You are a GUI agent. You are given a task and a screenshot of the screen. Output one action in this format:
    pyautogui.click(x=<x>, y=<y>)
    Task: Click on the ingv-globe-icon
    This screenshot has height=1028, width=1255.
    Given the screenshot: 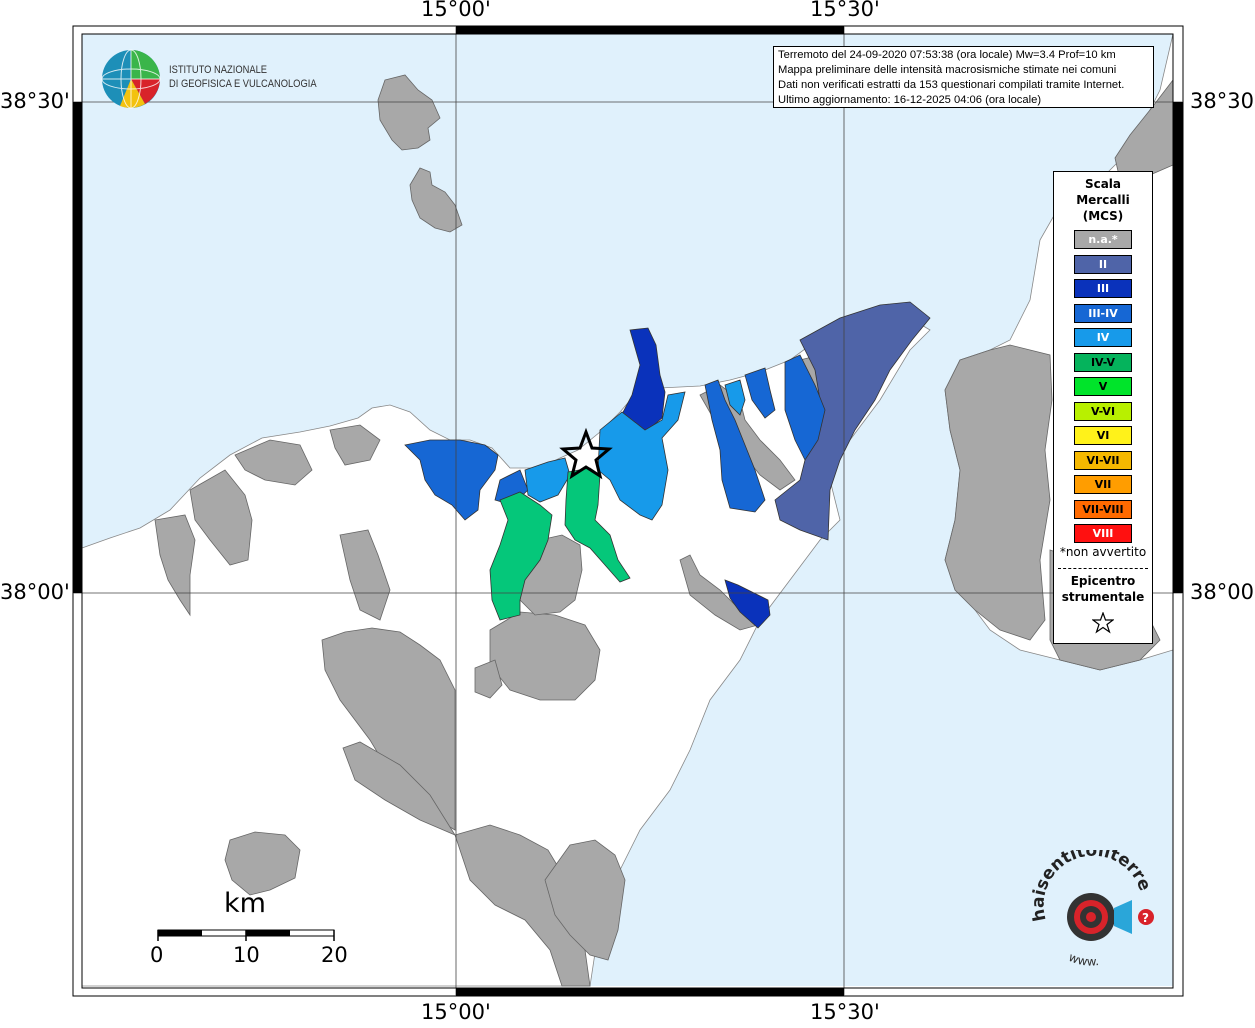 What is the action you would take?
    pyautogui.click(x=131, y=79)
    